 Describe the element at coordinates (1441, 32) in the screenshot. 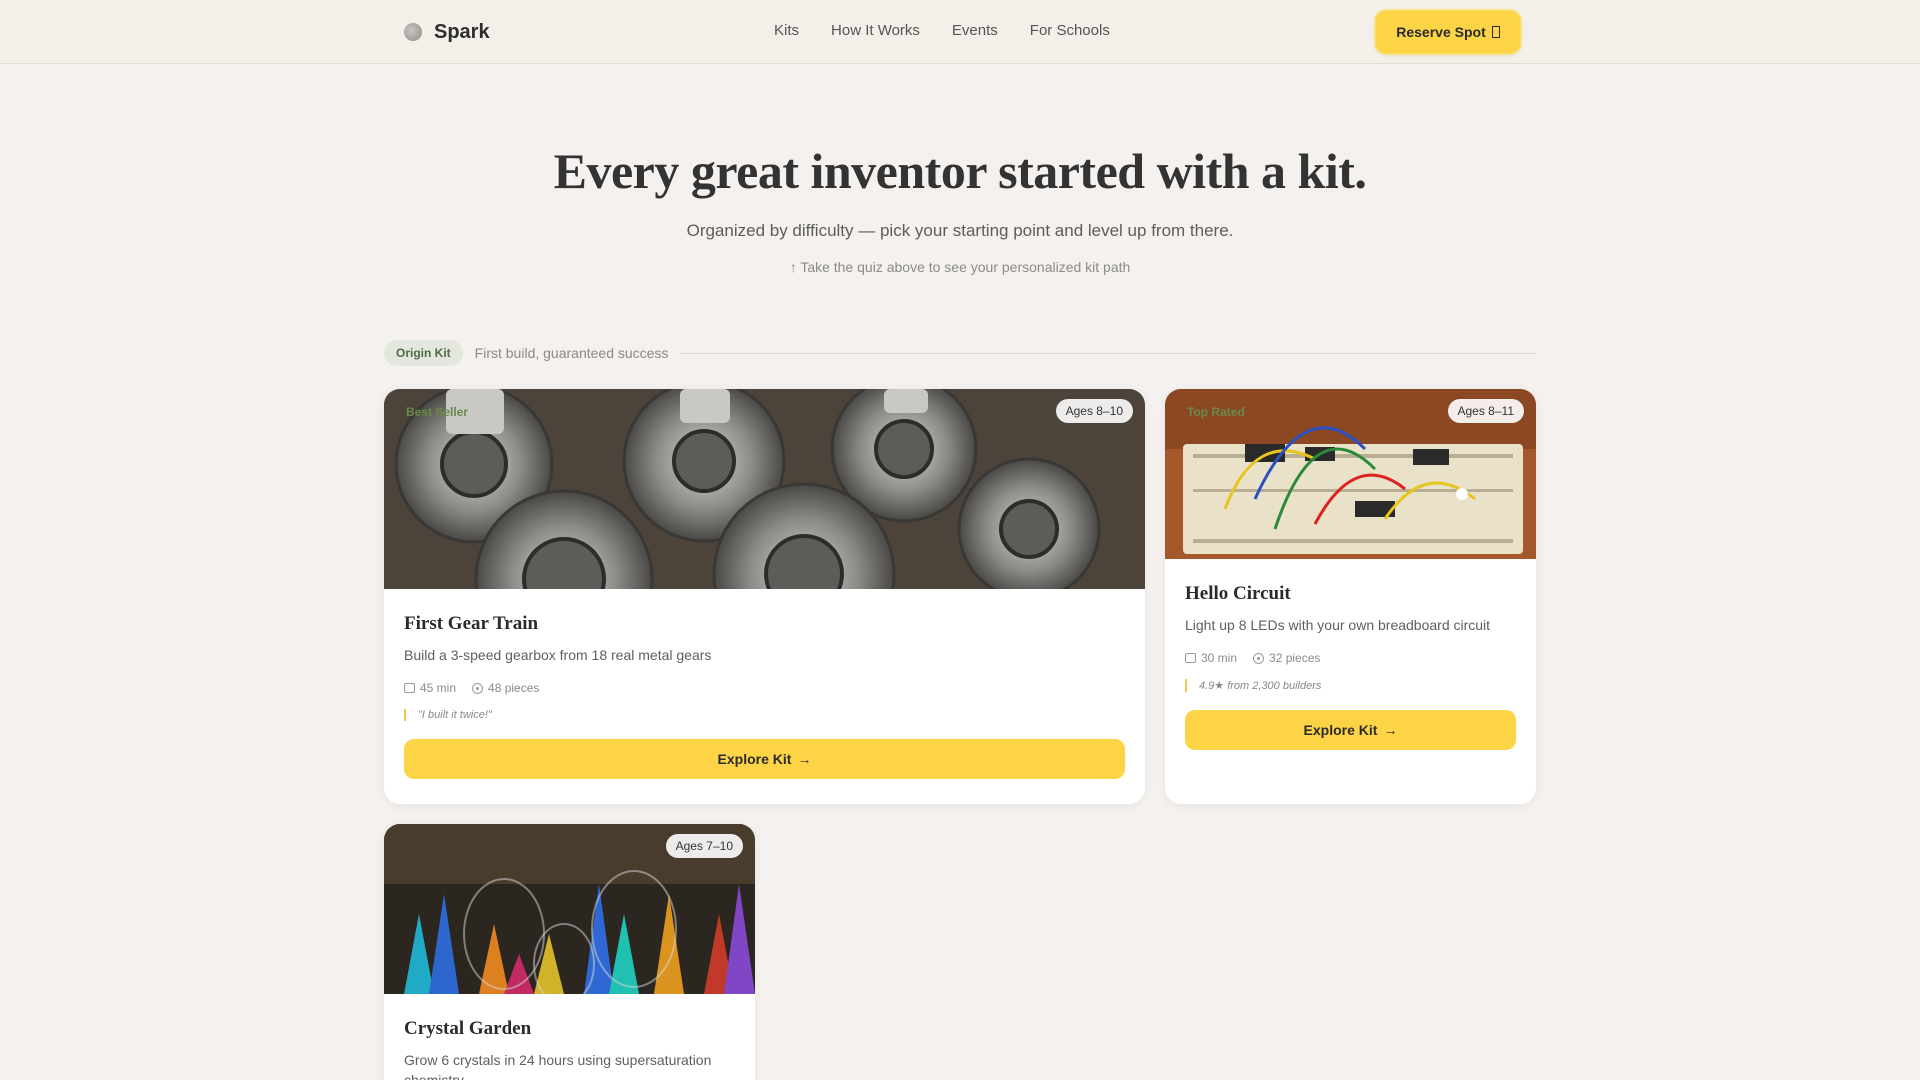

I see `reserve-spot-label: Reserve Spot` at that location.